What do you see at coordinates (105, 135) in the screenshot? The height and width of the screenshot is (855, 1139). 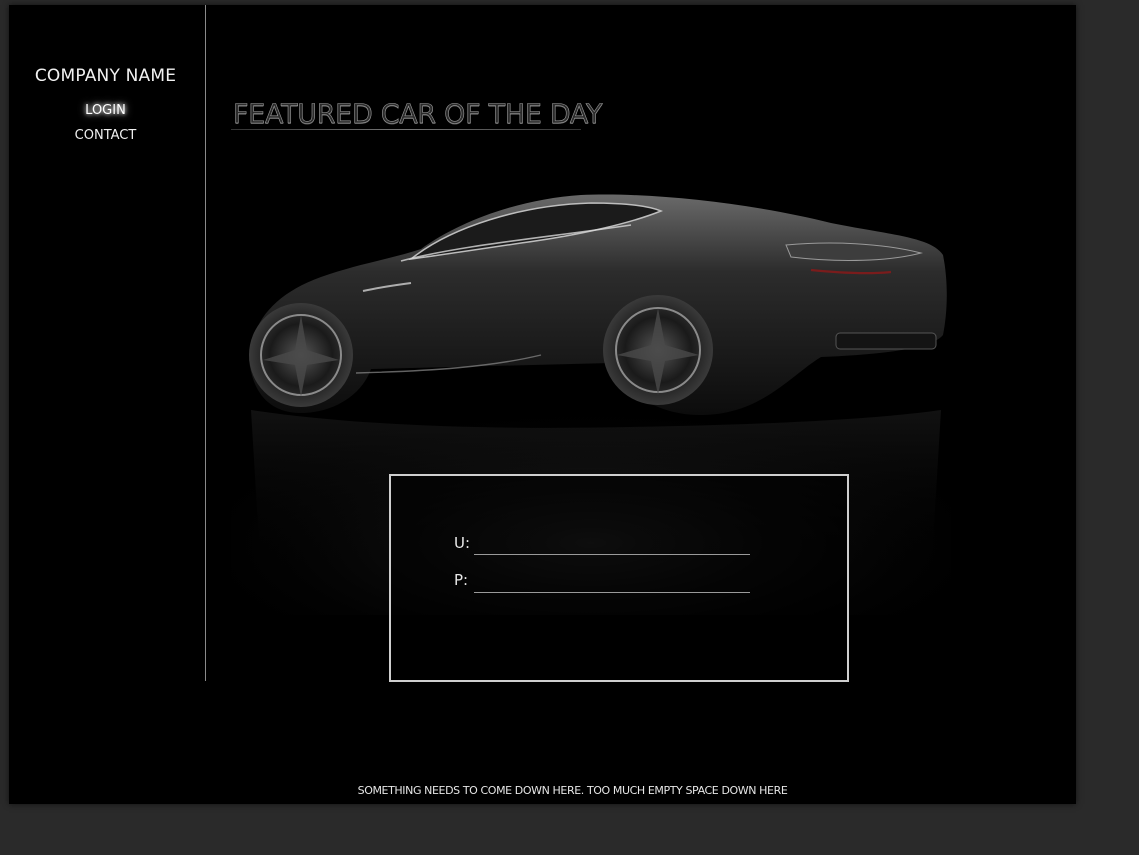 I see `nav-contact-link: CONTACT` at bounding box center [105, 135].